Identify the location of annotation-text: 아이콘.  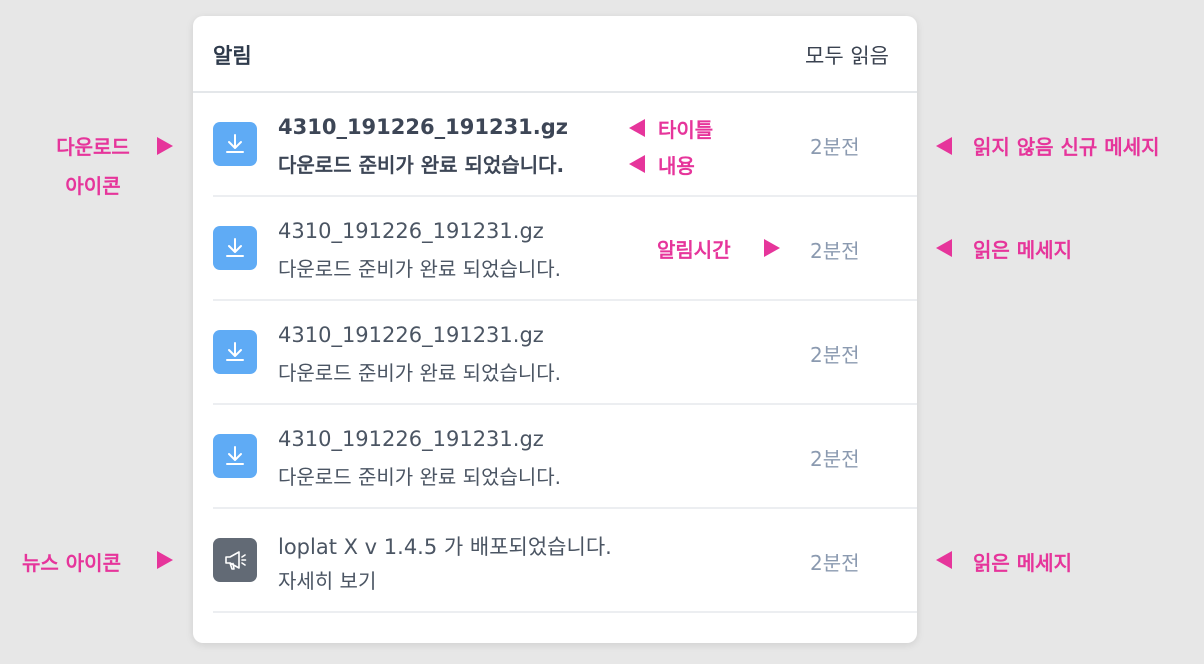
(93, 186).